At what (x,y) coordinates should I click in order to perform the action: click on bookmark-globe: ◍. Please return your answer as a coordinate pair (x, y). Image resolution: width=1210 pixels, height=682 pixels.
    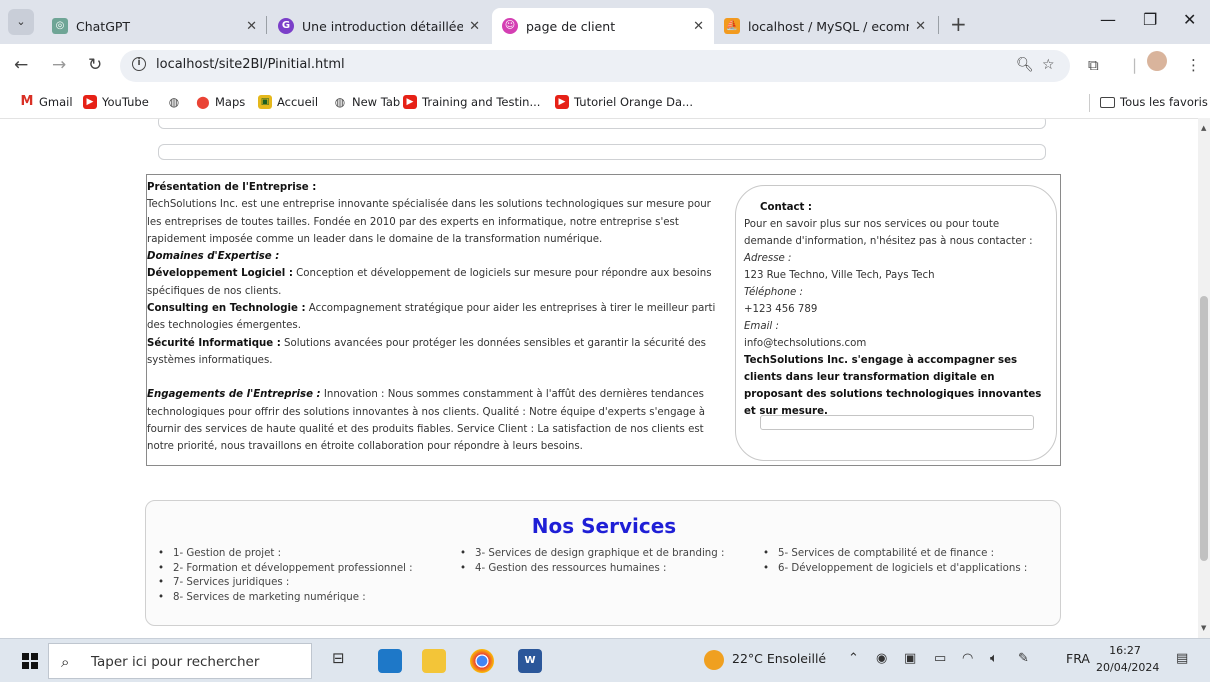
    Looking at the image, I should click on (176, 102).